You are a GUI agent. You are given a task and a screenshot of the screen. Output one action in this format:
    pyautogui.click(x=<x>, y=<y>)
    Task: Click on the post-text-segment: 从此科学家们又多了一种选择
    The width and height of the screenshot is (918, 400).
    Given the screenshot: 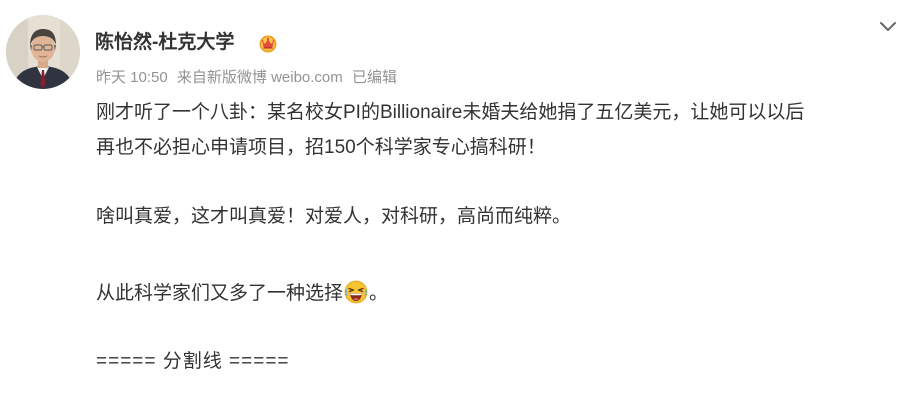 What is the action you would take?
    pyautogui.click(x=220, y=293)
    